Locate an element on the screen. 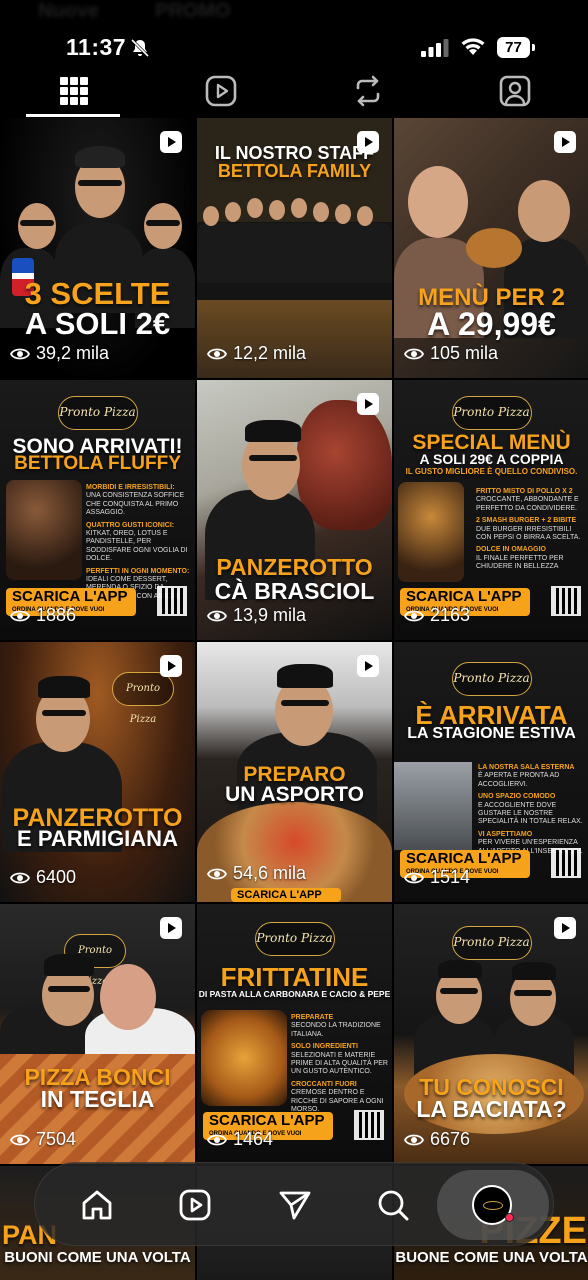 Image resolution: width=588 pixels, height=1280 pixels. view-count: 1514 is located at coordinates (437, 877).